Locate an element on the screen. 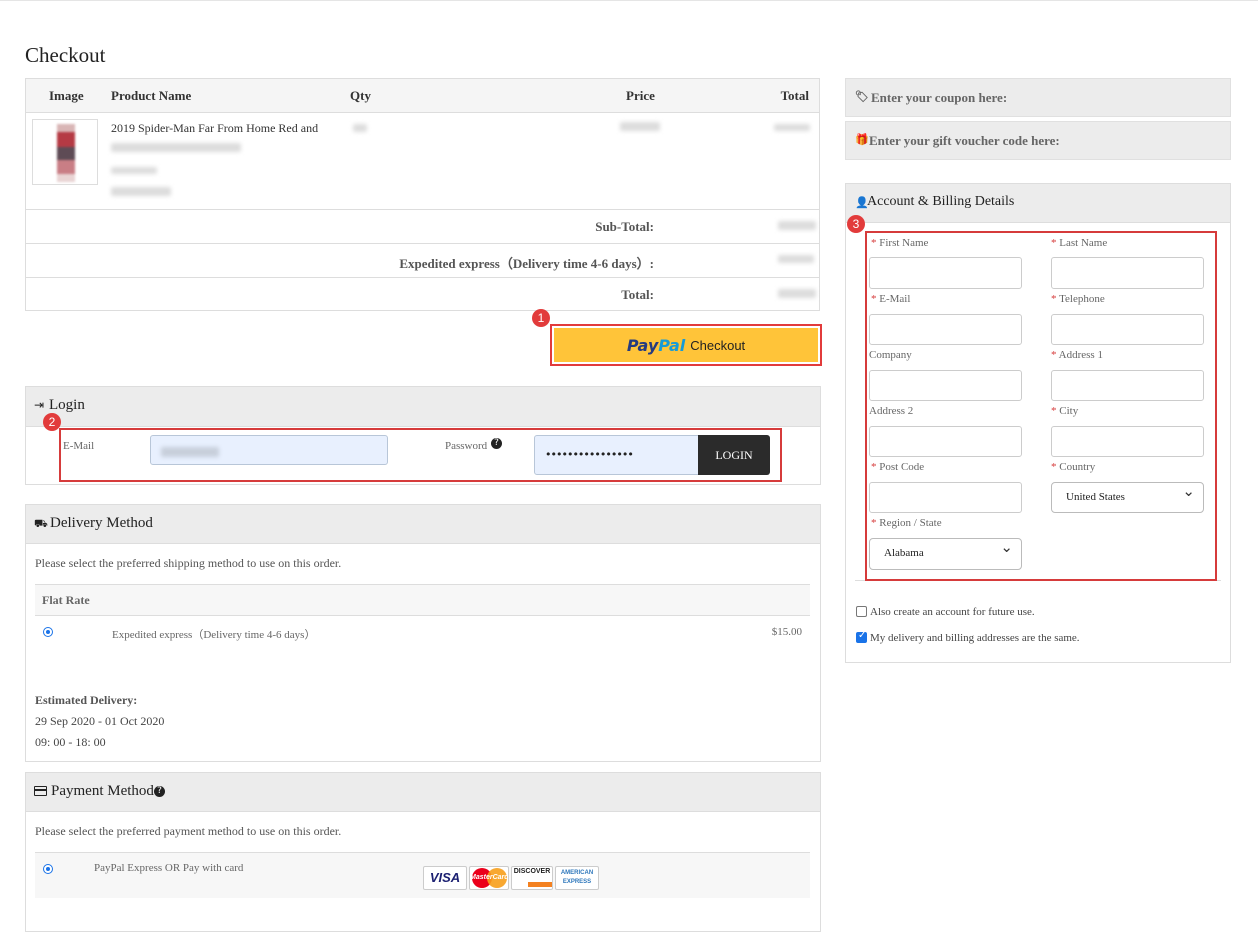  total-value-blurred is located at coordinates (792, 127).